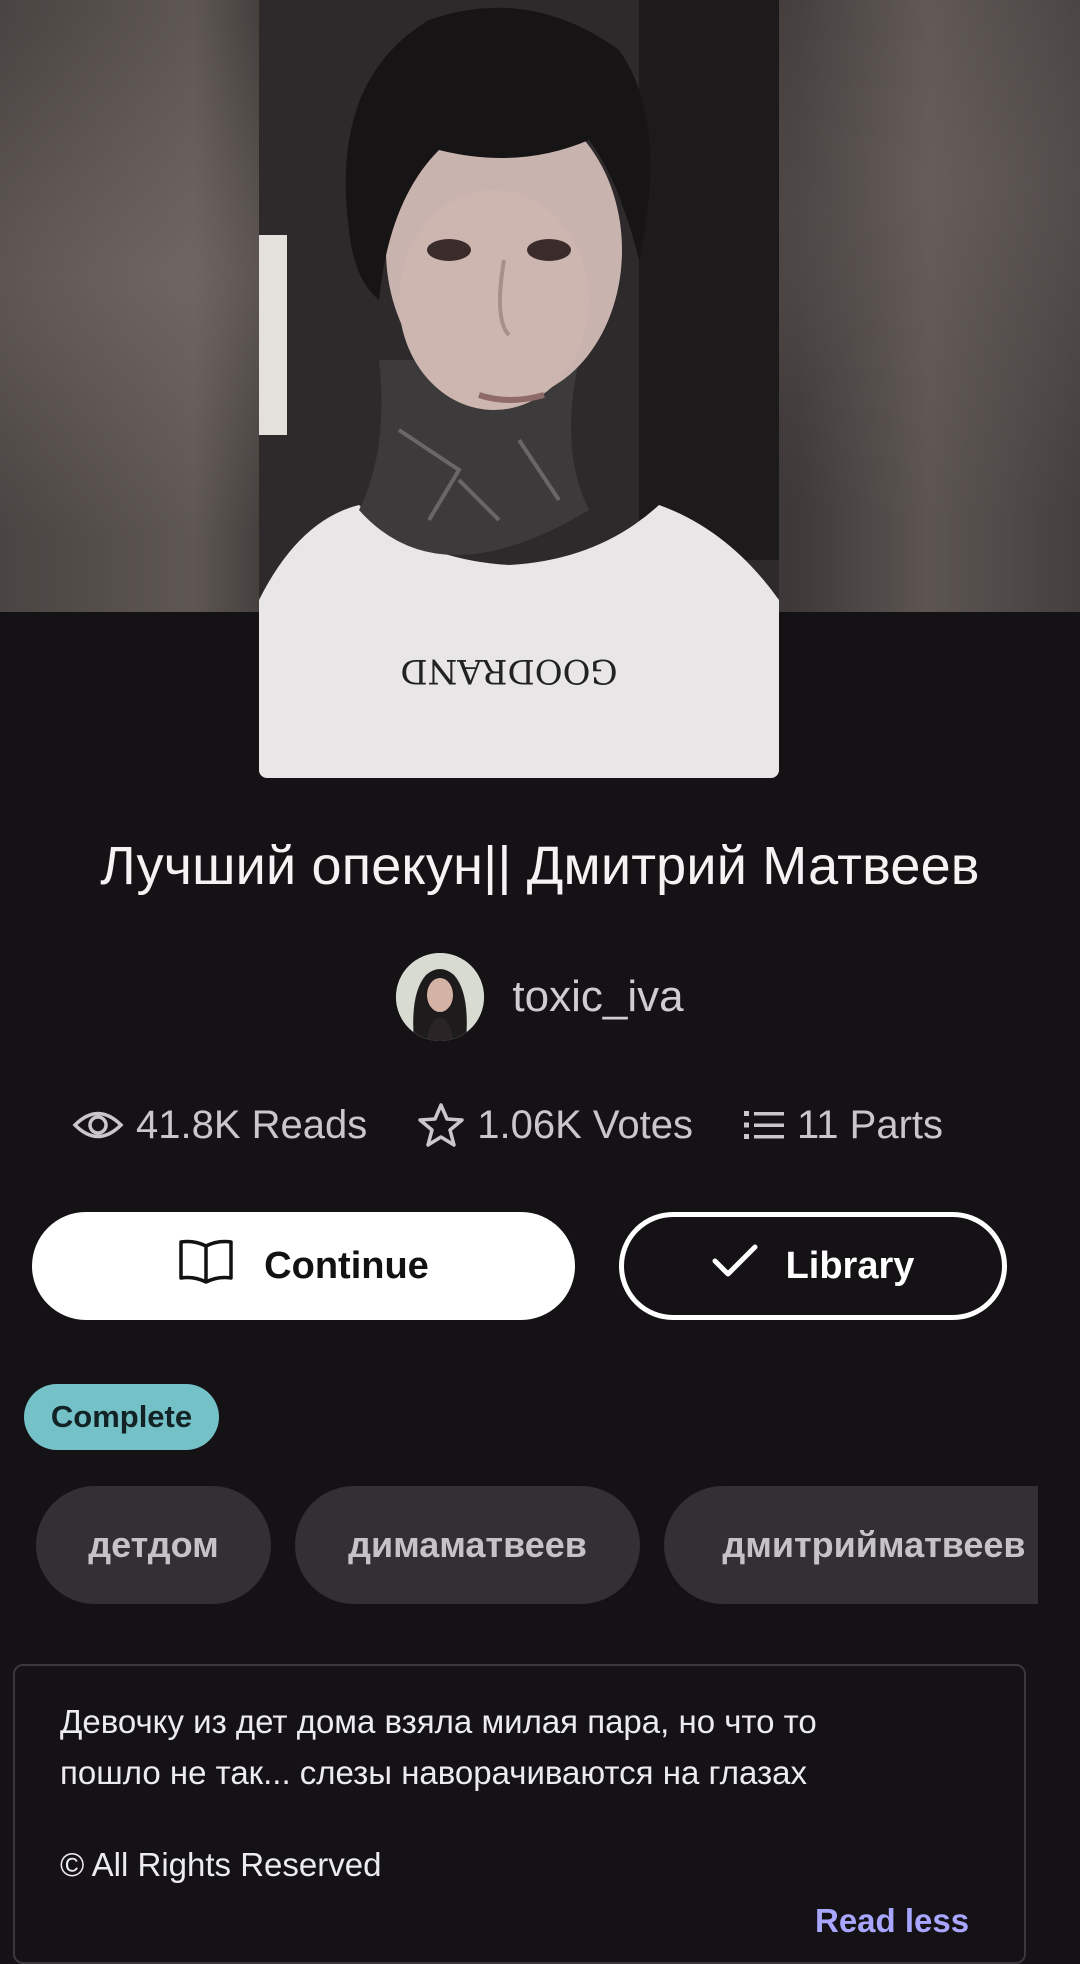  I want to click on star-icon, so click(441, 1125).